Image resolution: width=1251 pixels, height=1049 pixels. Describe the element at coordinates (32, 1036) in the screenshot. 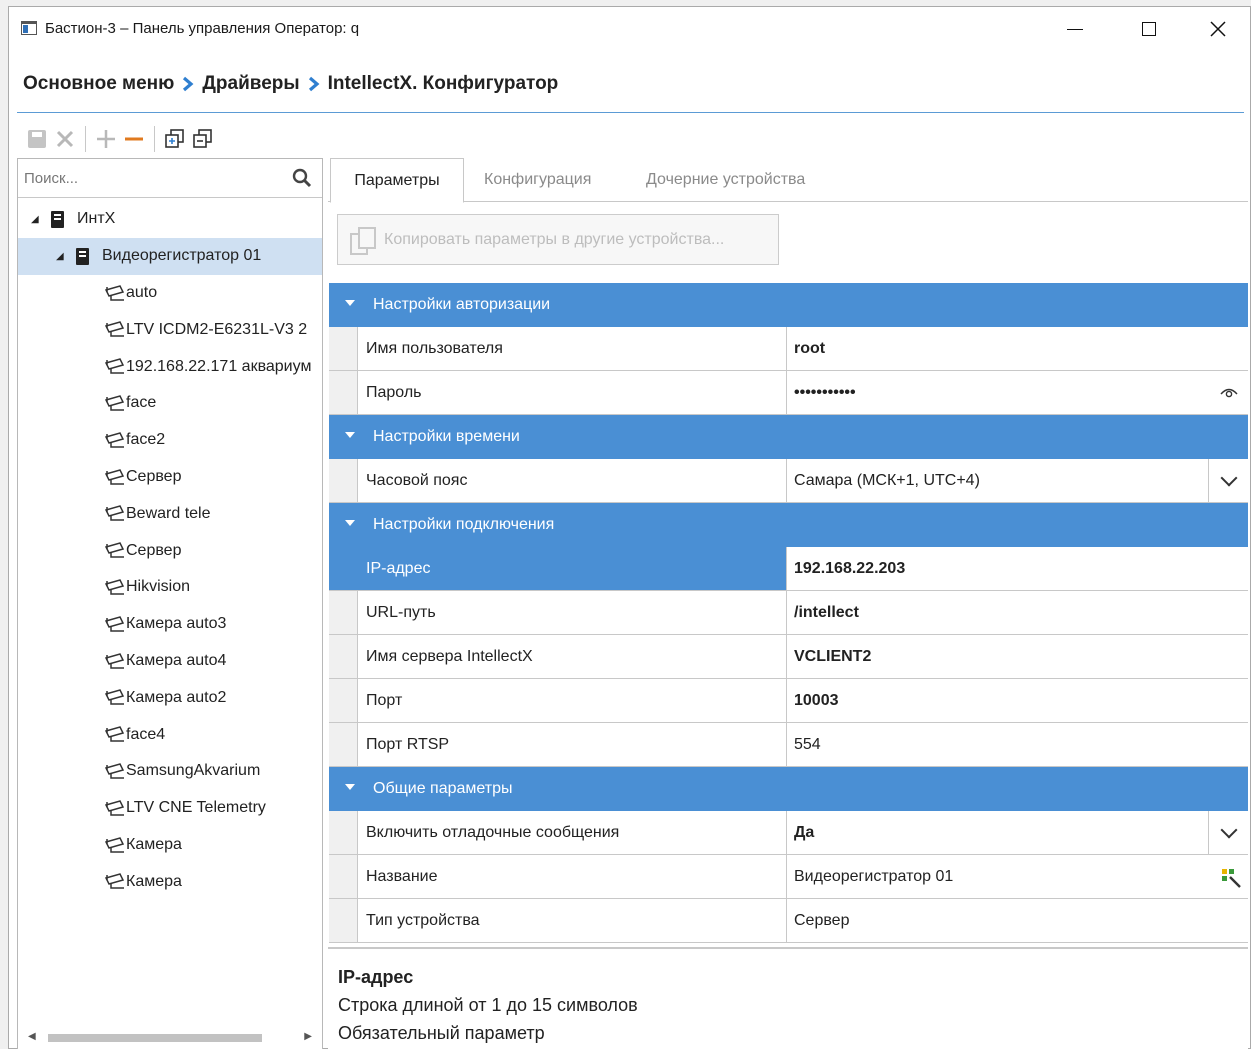

I see `scroll-left-icon: ◀` at that location.